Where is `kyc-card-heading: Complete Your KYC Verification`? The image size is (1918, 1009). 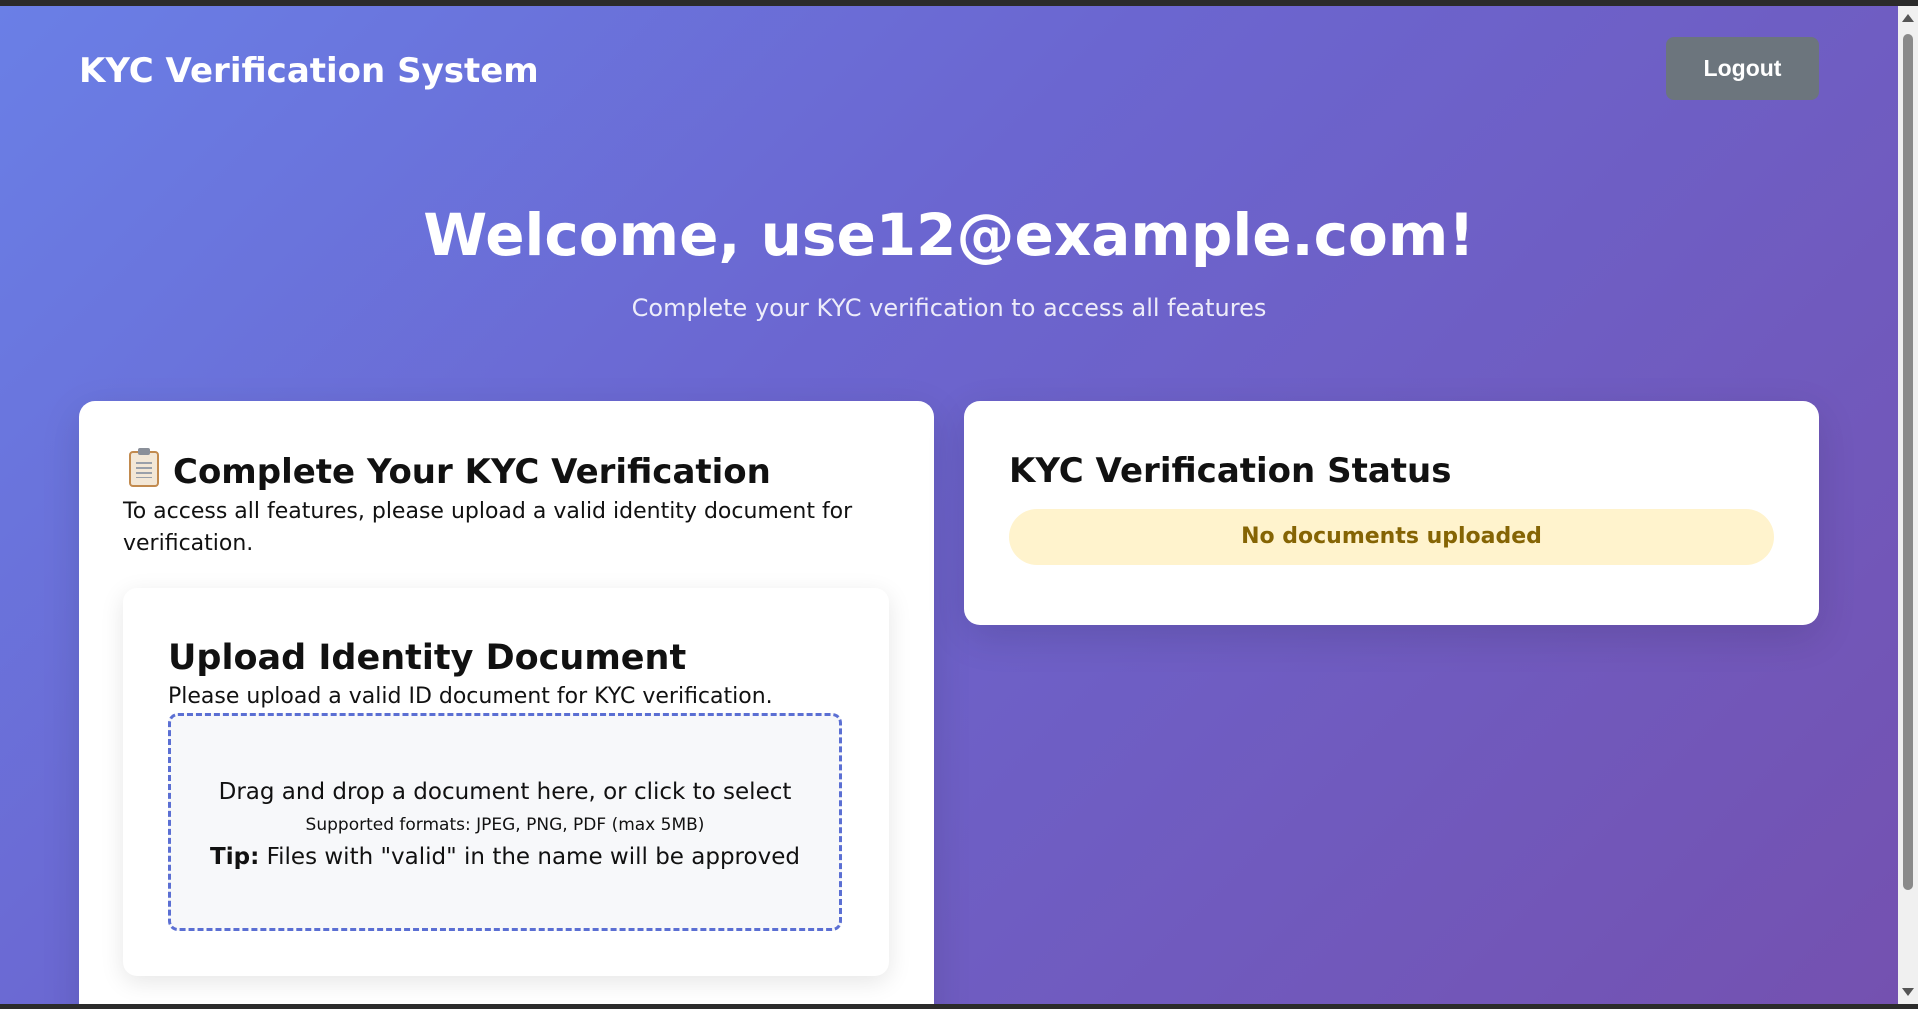 kyc-card-heading: Complete Your KYC Verification is located at coordinates (450, 470).